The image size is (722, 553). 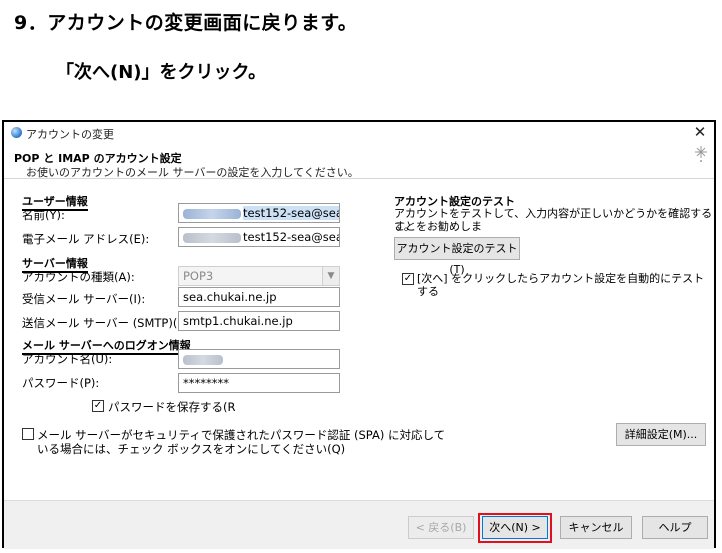 What do you see at coordinates (457, 256) in the screenshot?
I see `test-account-settings-button: アカウント設定のテスト(T)` at bounding box center [457, 256].